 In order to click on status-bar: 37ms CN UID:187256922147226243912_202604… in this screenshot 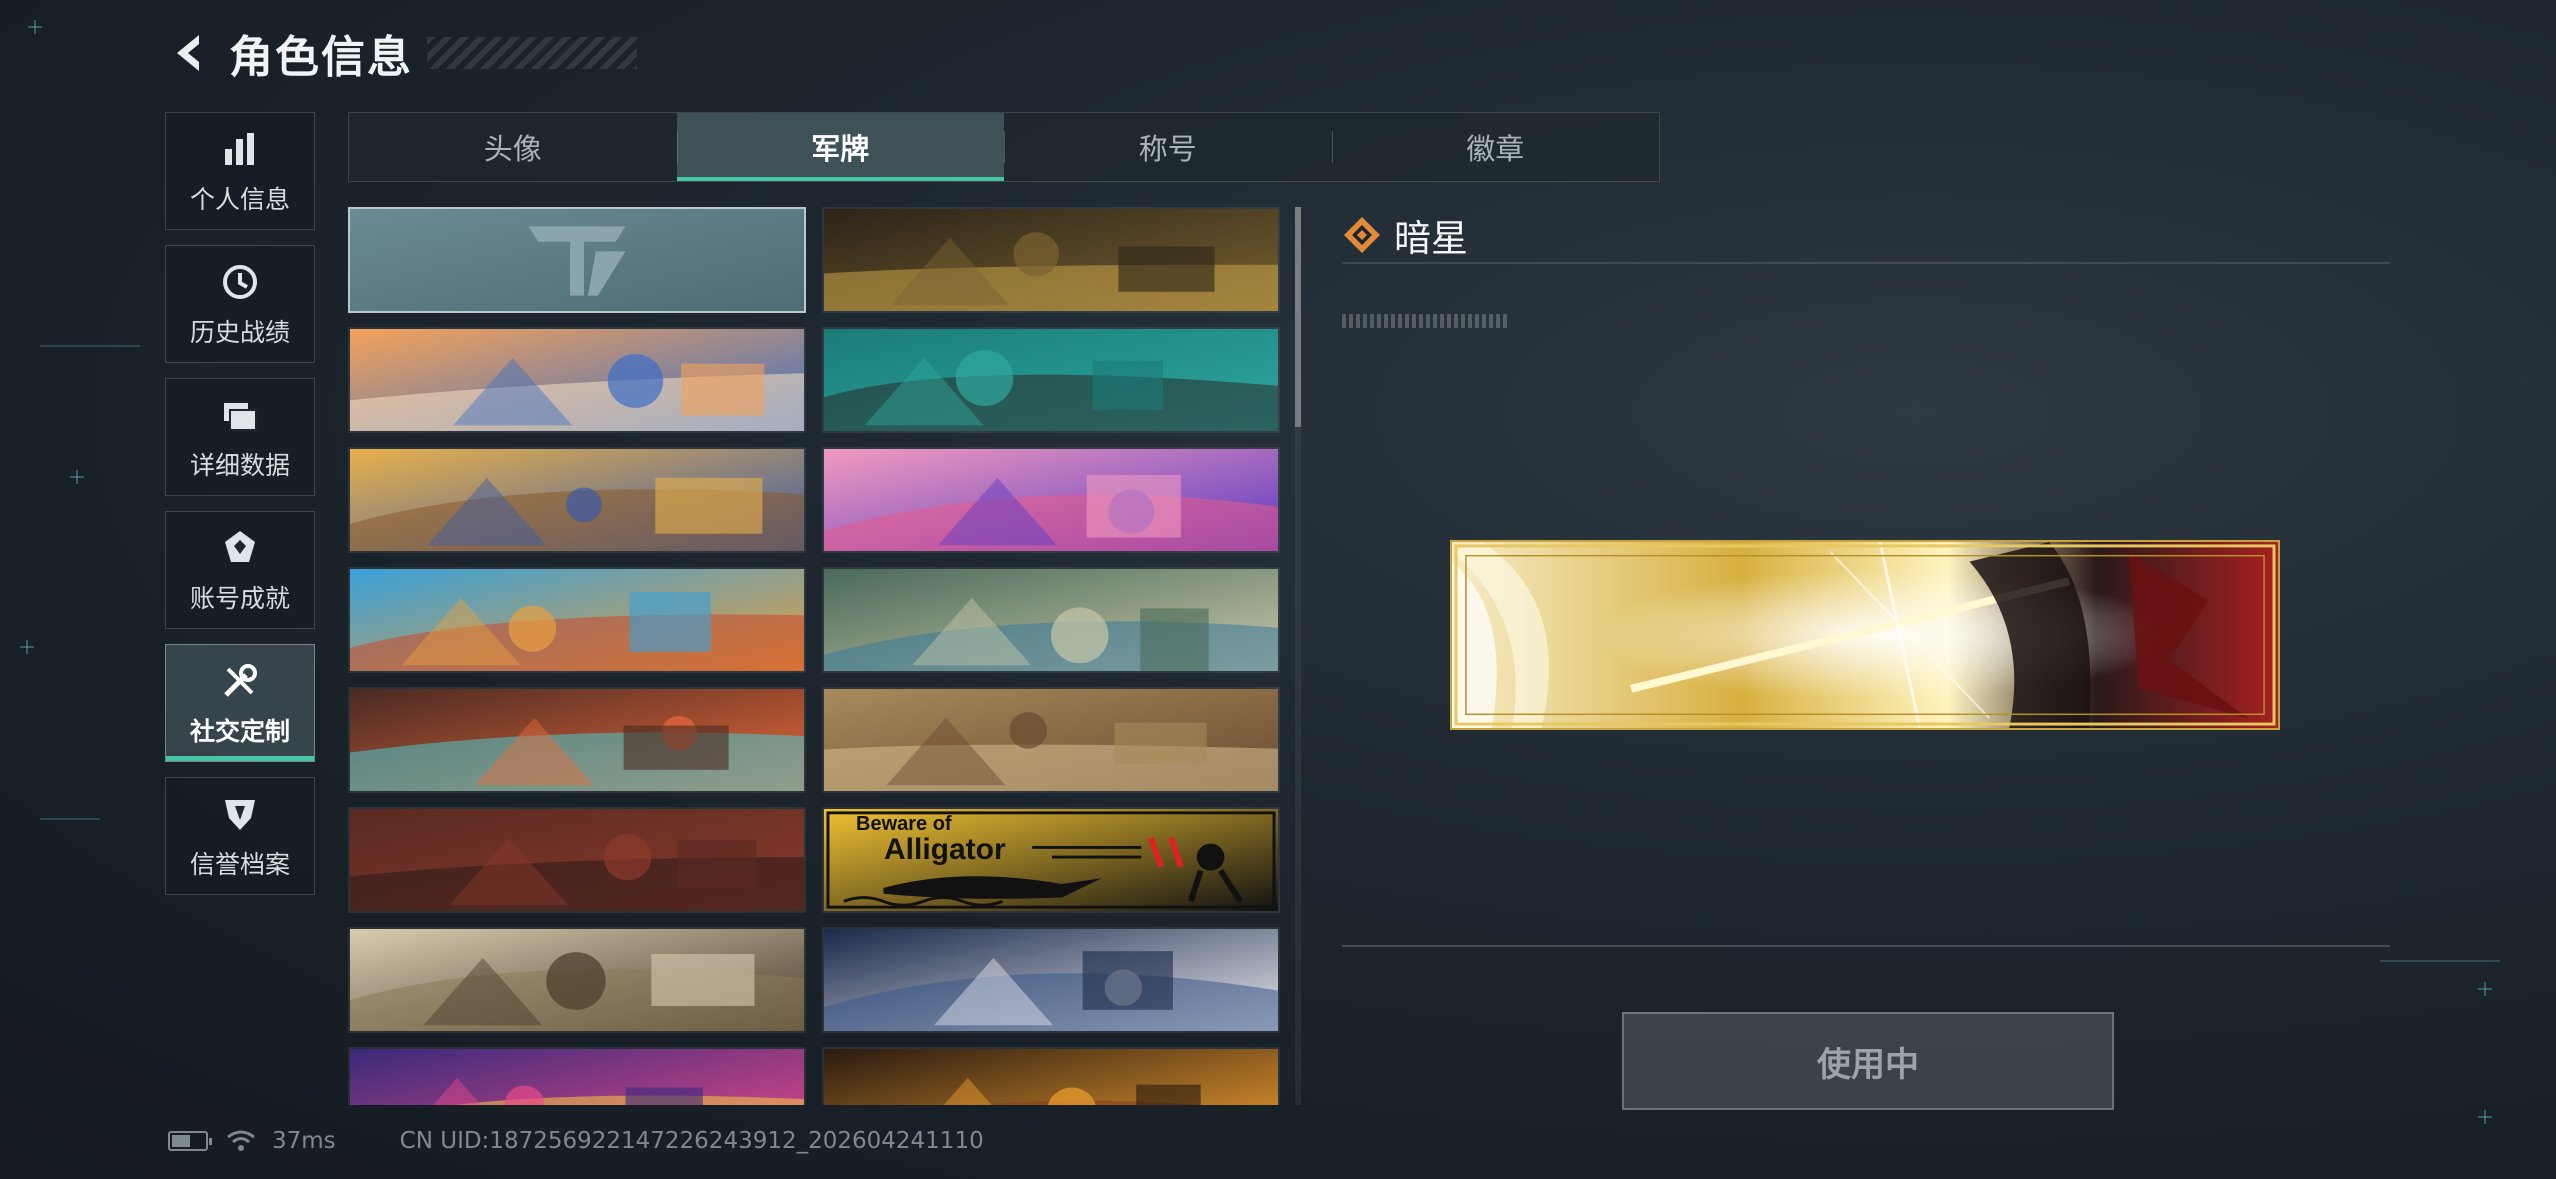, I will do `click(576, 1141)`.